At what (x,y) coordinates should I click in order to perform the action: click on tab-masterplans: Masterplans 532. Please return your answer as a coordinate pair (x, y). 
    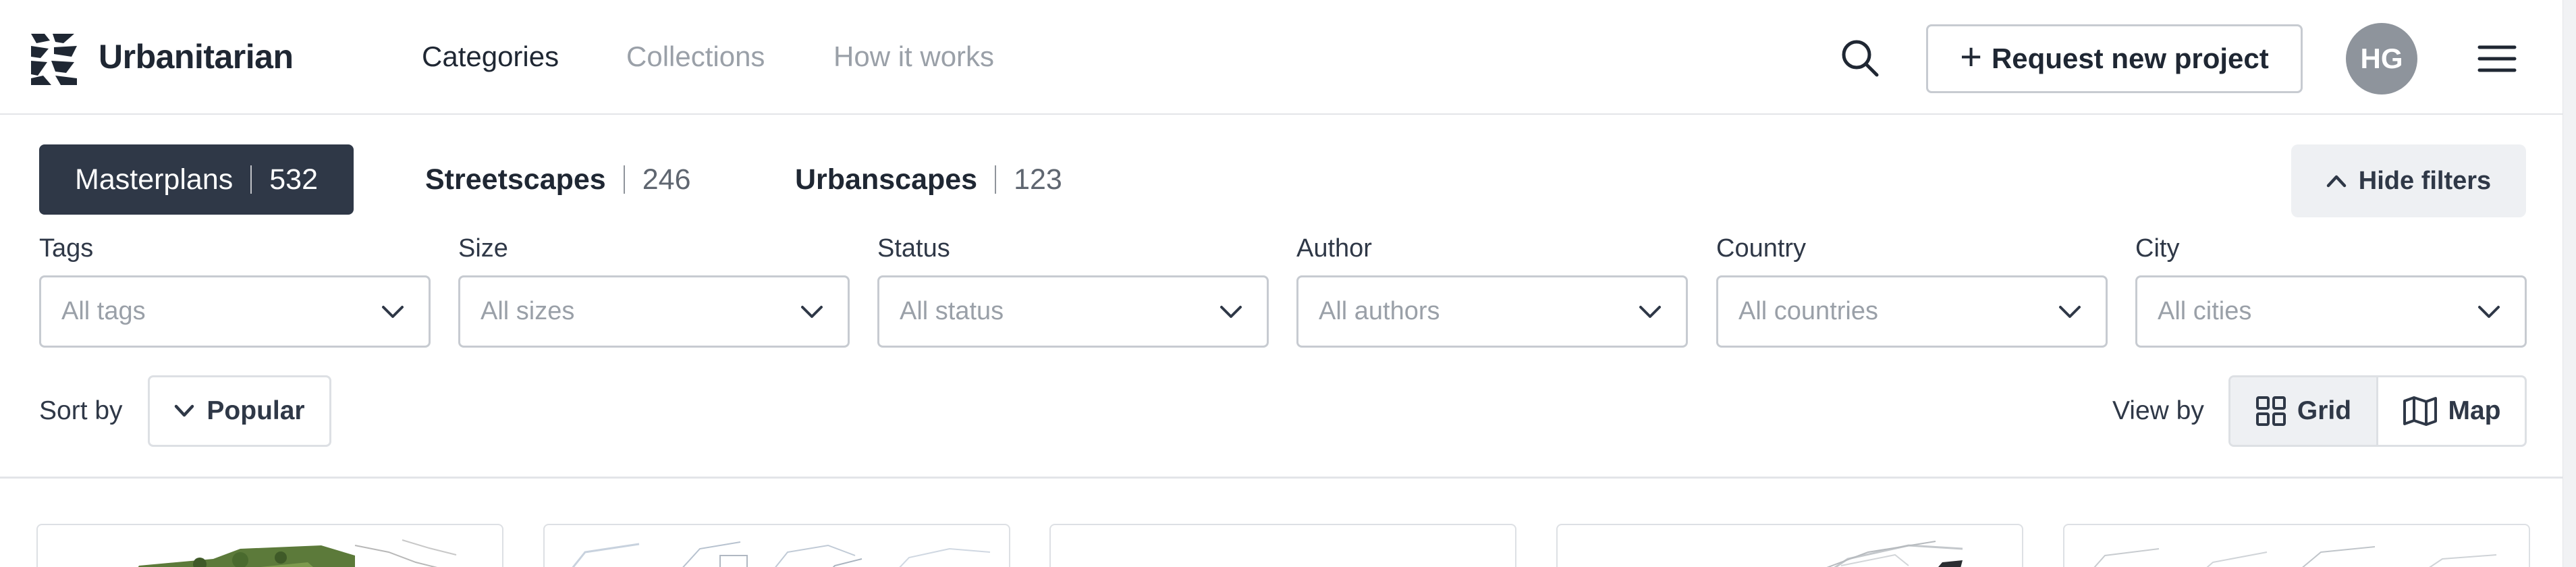
    Looking at the image, I should click on (196, 179).